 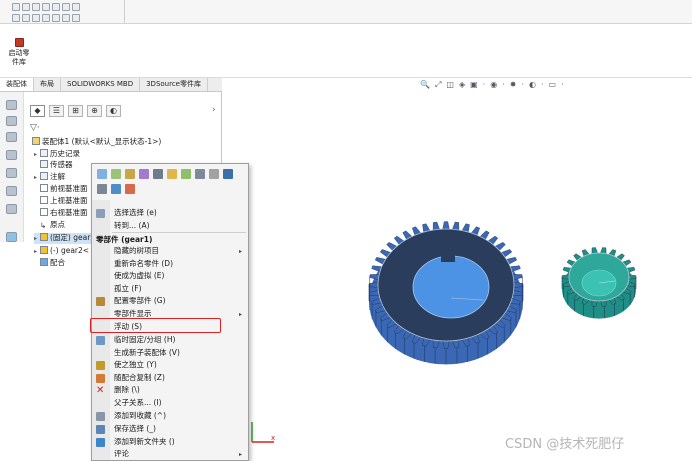 I want to click on tree-root-assembly: 装配体1 (默认<默认_显示状态-1>), so click(x=96, y=142).